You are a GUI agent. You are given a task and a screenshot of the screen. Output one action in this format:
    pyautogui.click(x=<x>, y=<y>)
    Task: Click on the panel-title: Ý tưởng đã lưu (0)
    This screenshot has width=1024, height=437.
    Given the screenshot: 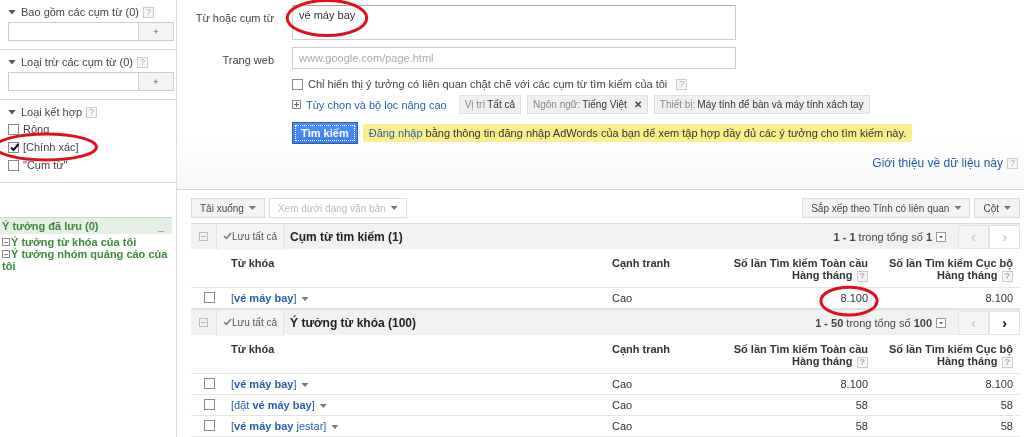 What is the action you would take?
    pyautogui.click(x=50, y=226)
    